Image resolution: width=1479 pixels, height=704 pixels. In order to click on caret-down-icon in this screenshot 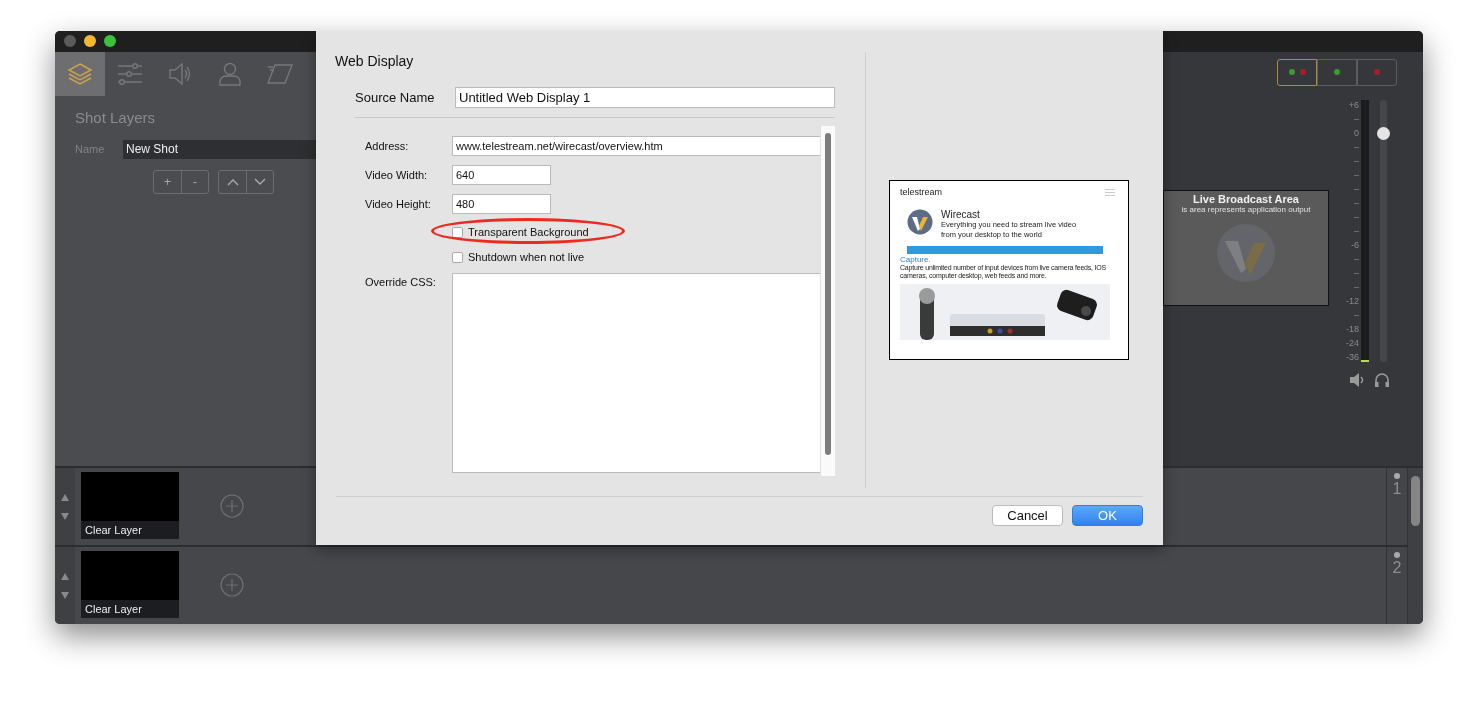, I will do `click(260, 181)`.